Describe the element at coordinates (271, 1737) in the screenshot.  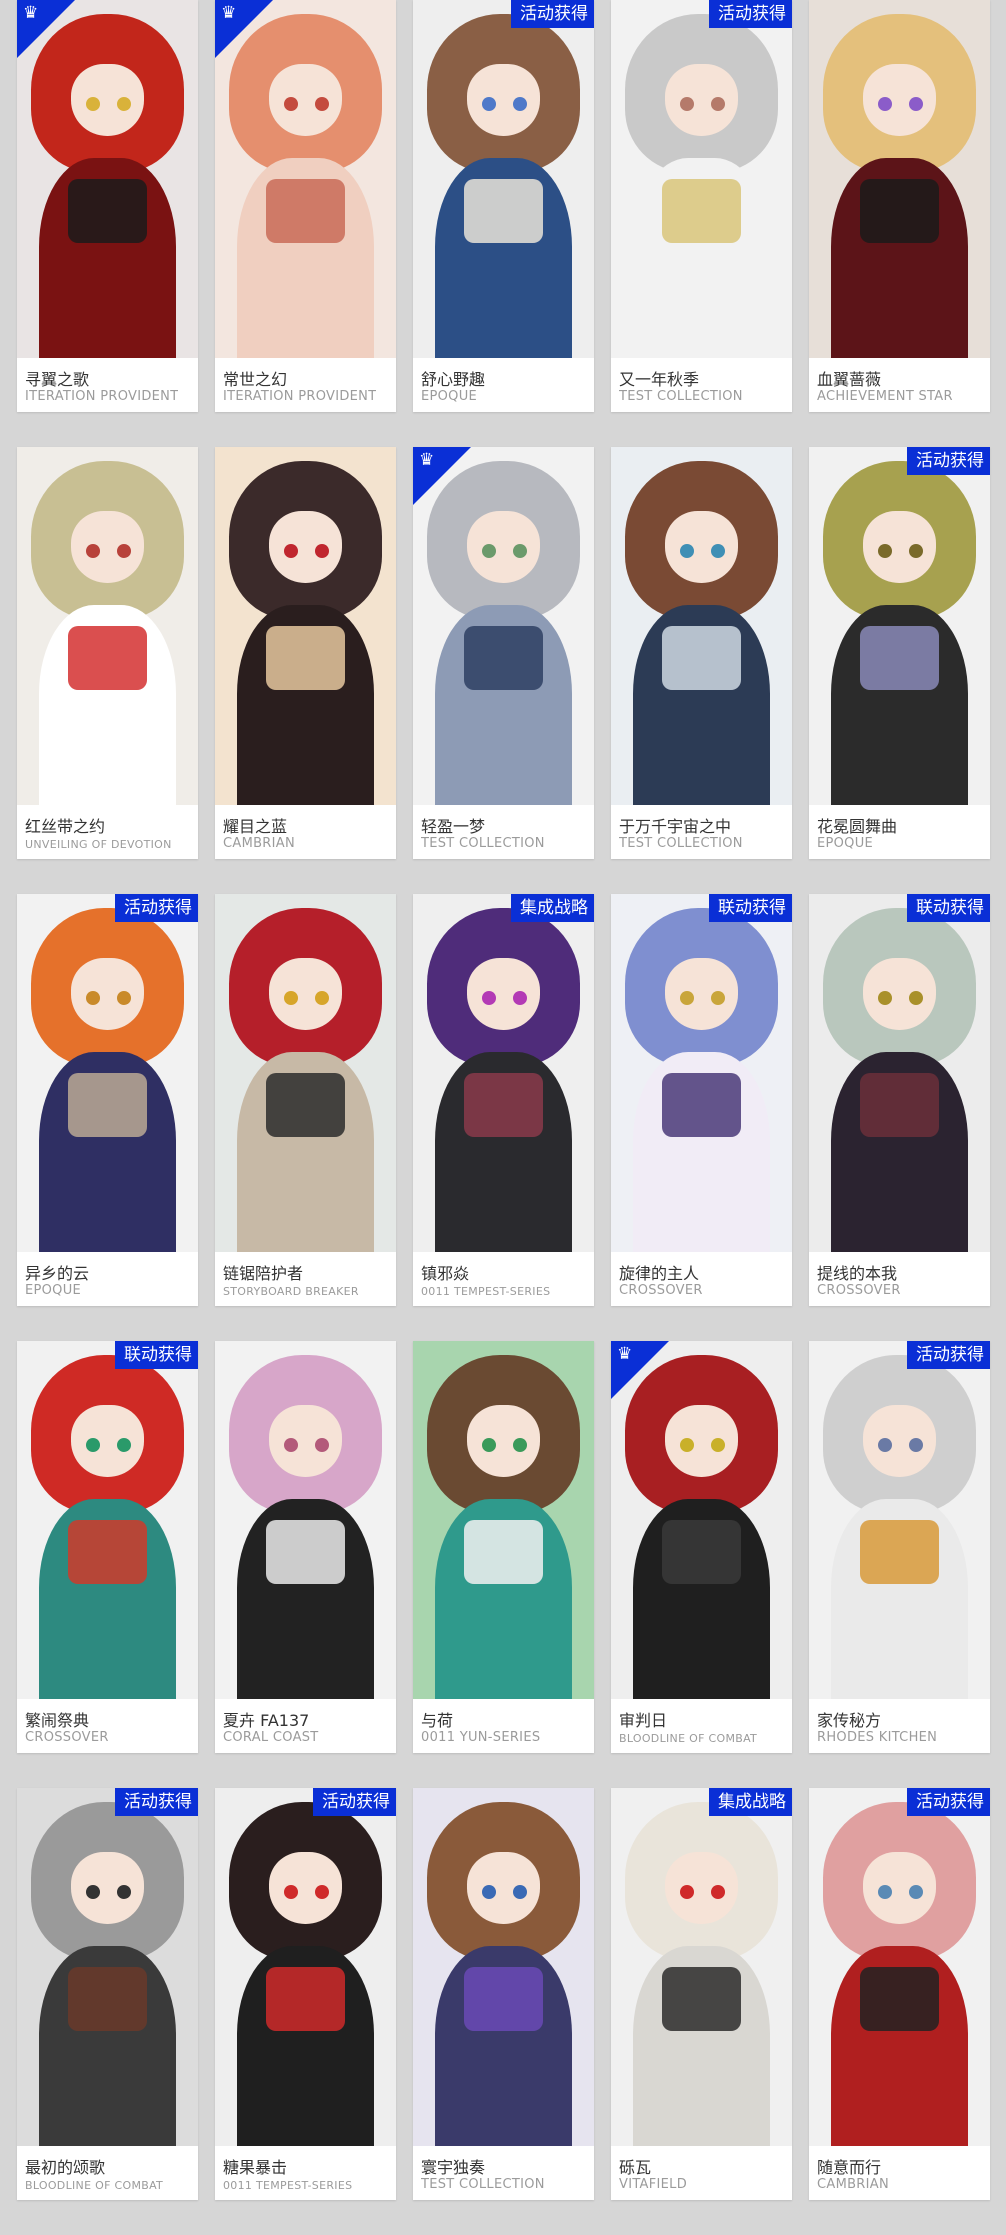
I see `skin-series: CORAL COAST` at that location.